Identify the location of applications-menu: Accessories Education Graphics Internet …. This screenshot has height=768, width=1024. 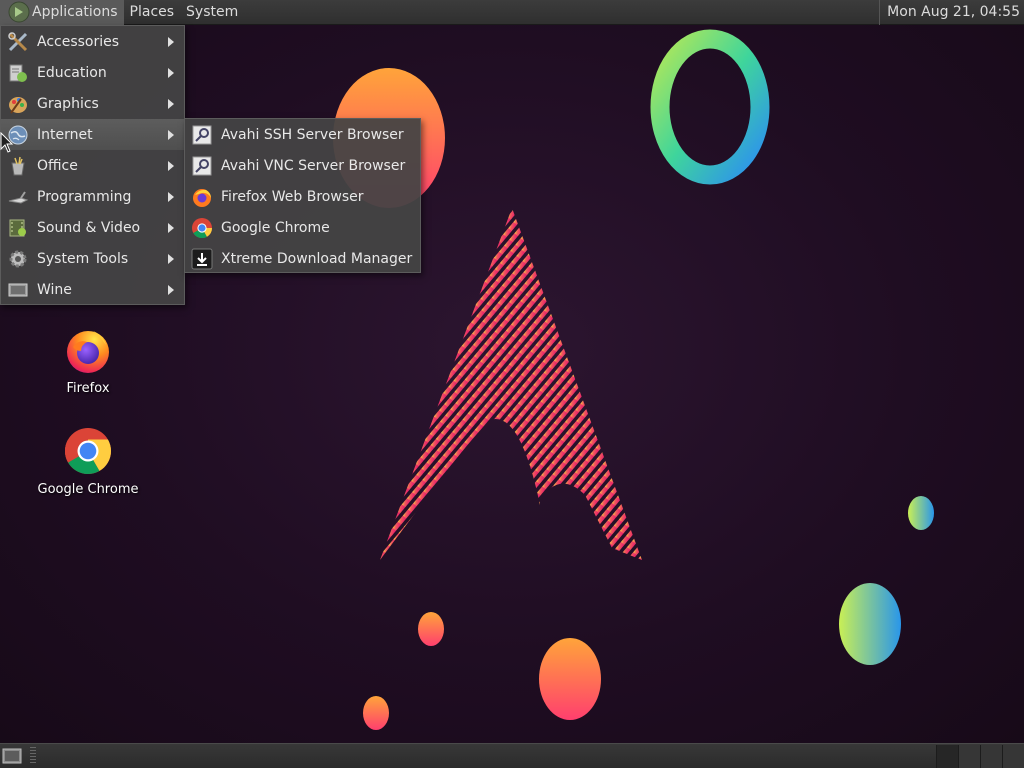
(92, 165).